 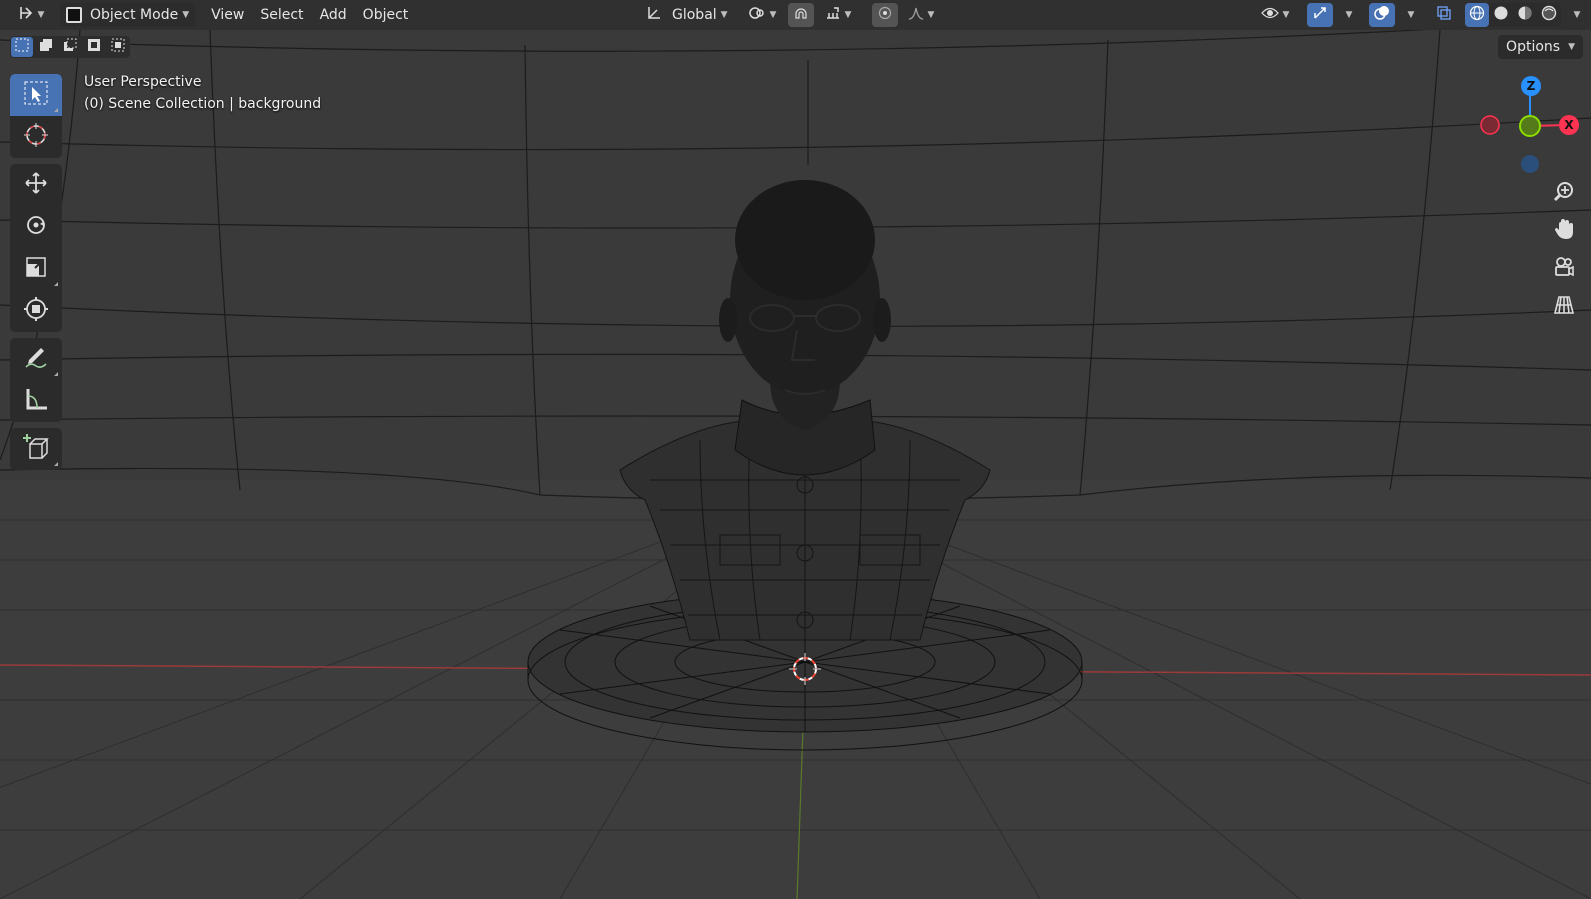 I want to click on overlays-dropdown: ▼, so click(x=1409, y=15).